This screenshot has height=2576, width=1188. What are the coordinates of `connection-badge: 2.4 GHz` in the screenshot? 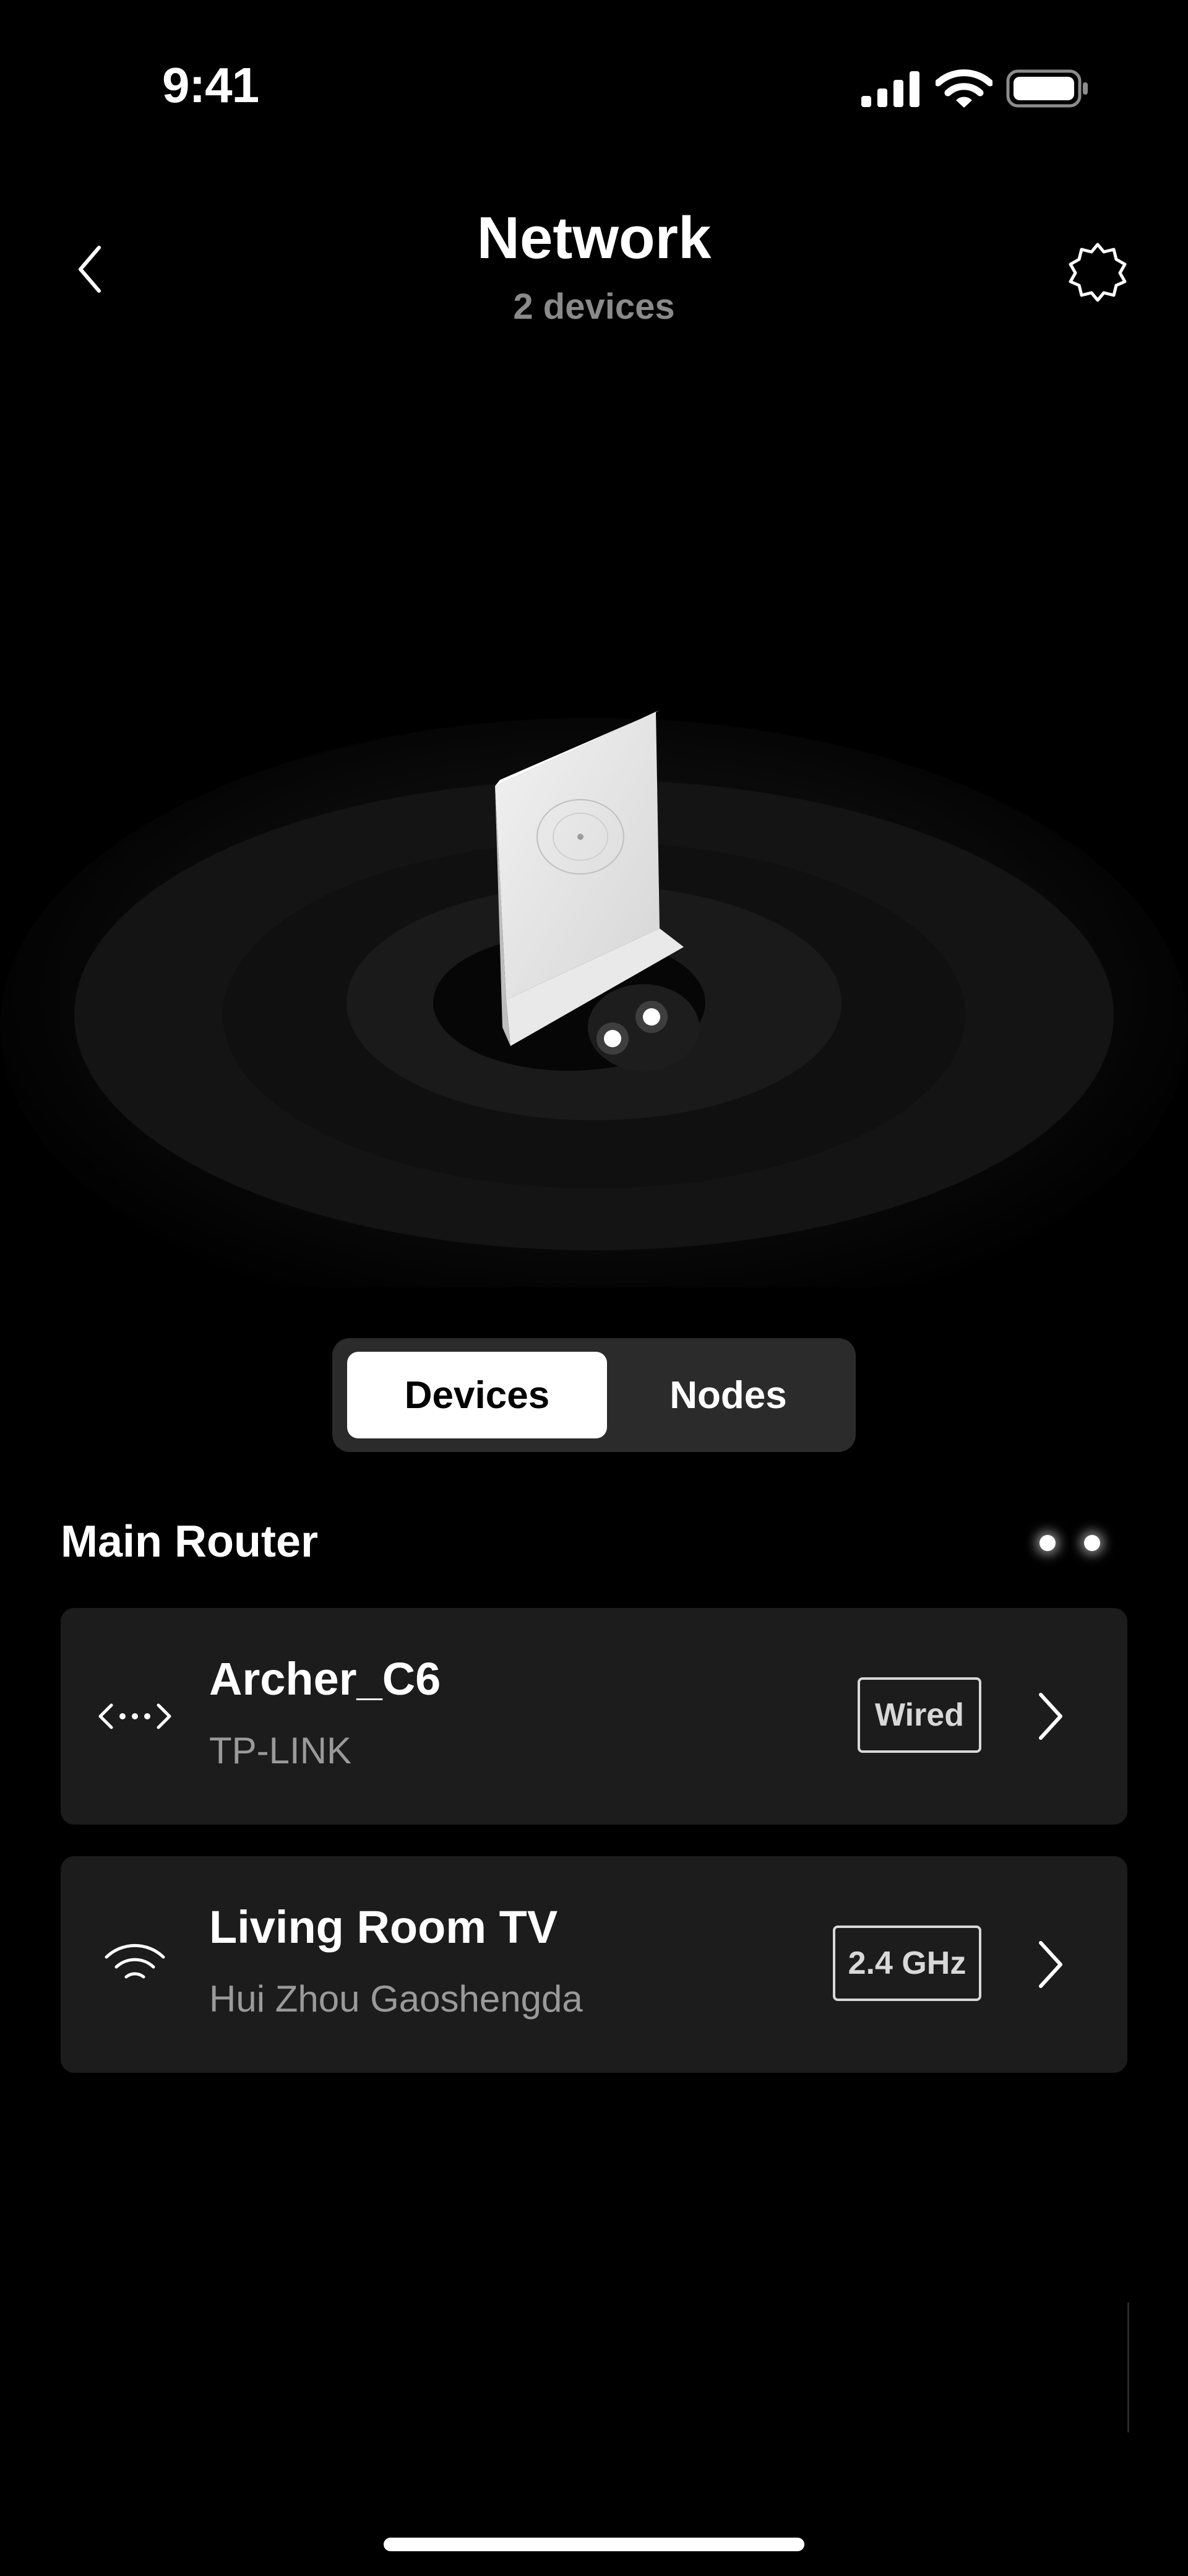 It's located at (907, 1963).